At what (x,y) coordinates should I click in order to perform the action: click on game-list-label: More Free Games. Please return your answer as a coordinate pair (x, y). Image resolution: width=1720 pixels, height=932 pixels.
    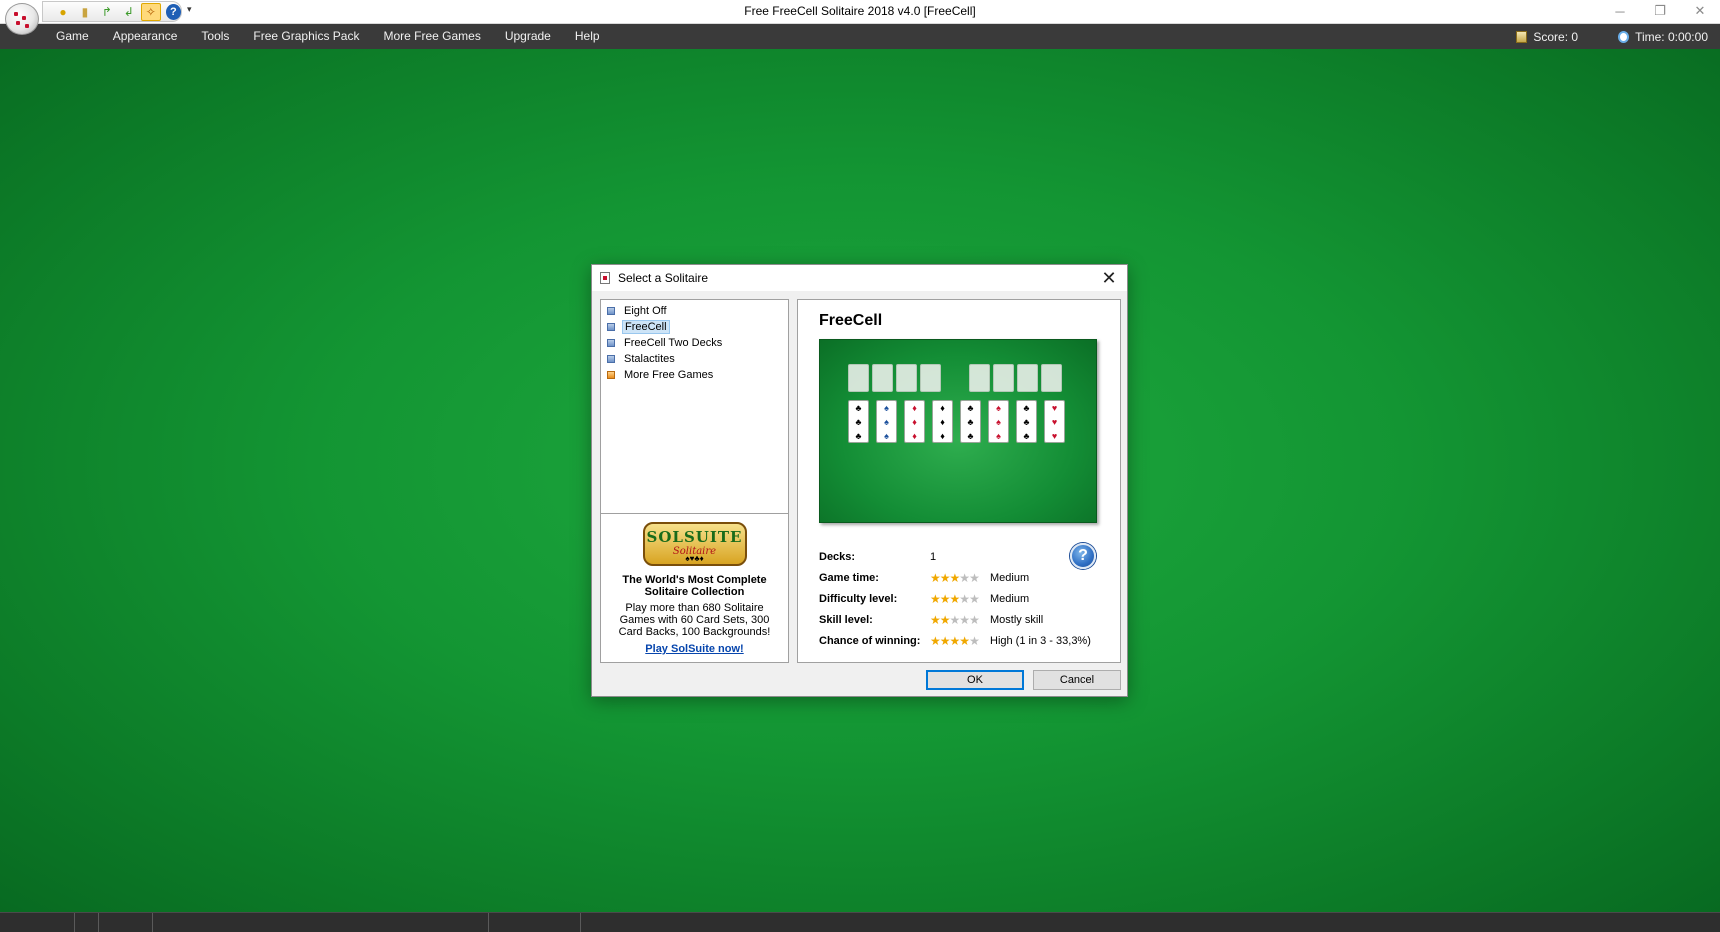
    Looking at the image, I should click on (669, 375).